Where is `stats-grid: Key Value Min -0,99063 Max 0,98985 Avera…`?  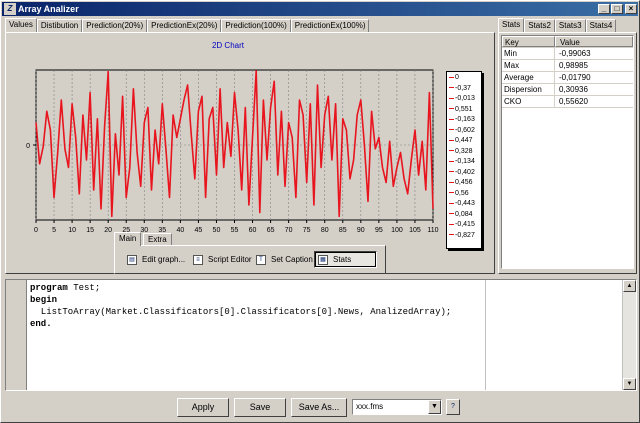 stats-grid: Key Value Min -0,99063 Max 0,98985 Avera… is located at coordinates (567, 152).